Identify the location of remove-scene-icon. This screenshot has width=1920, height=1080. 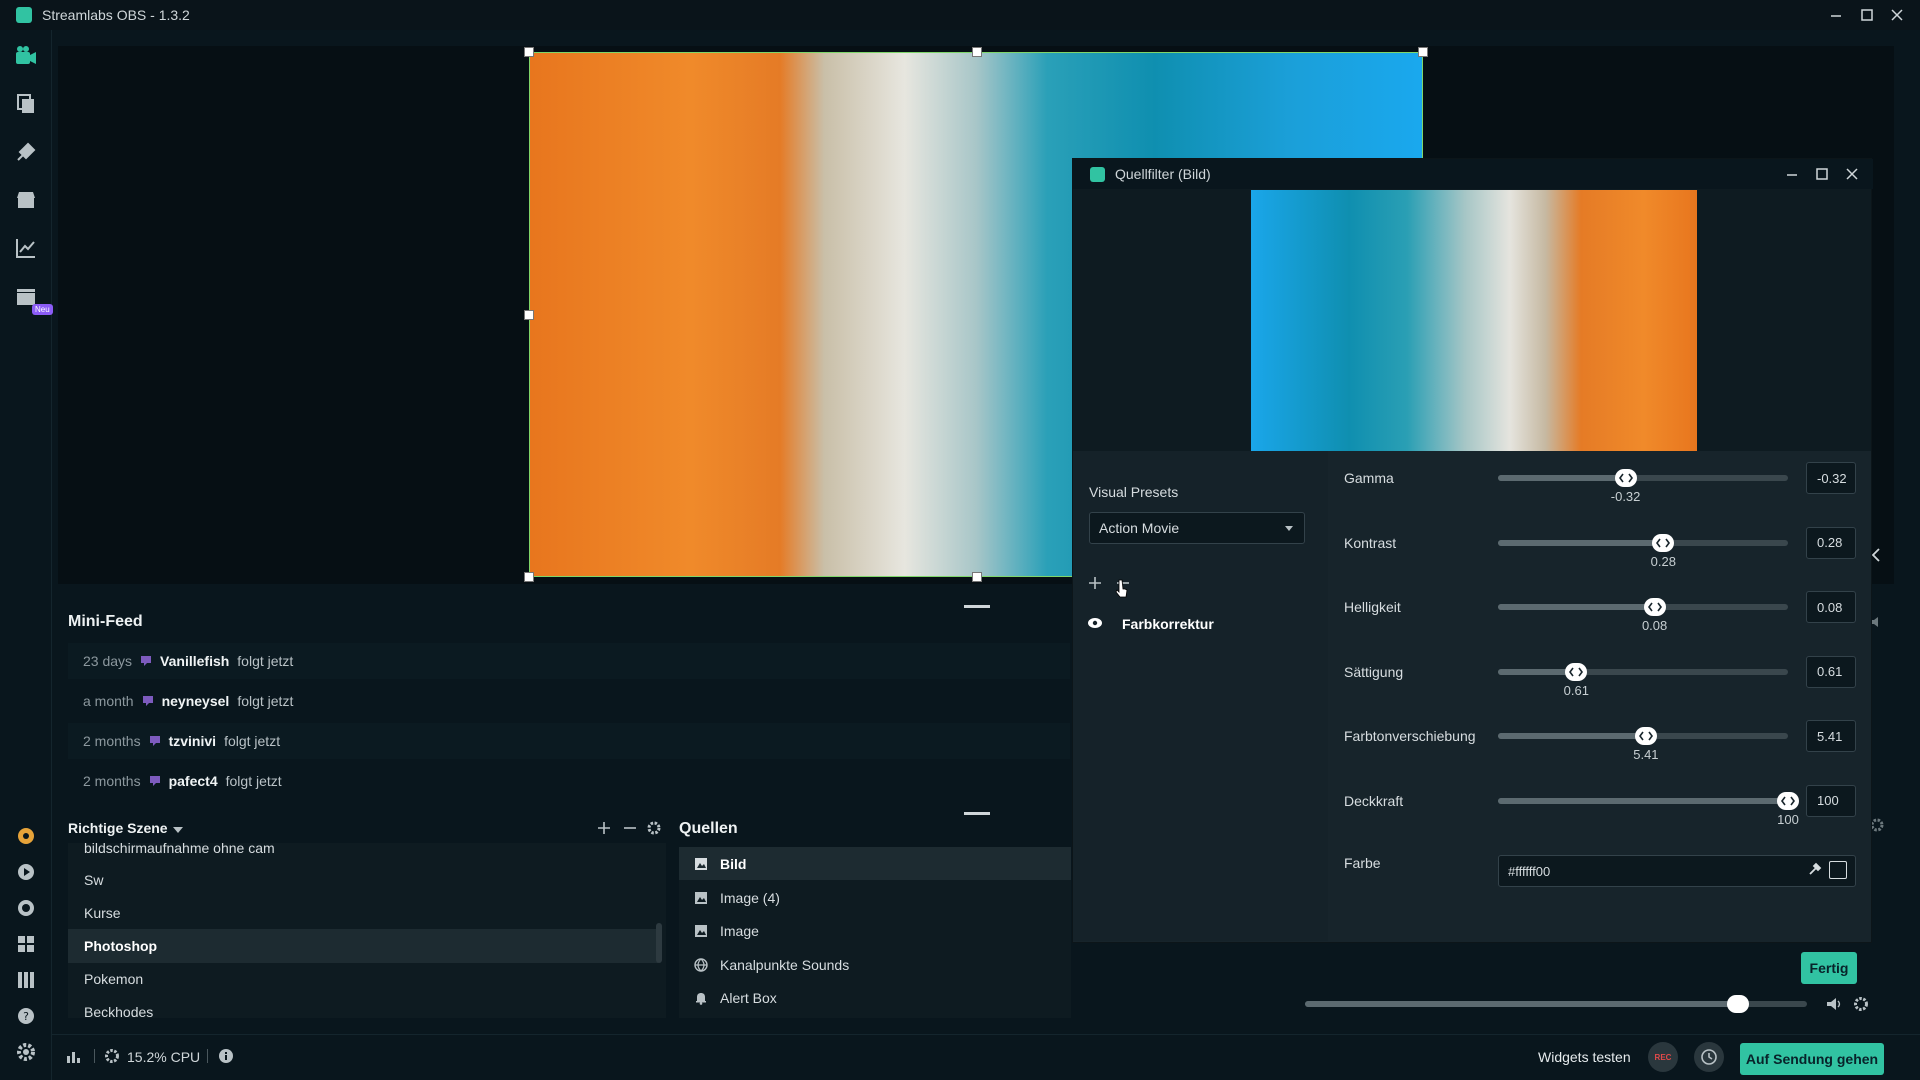
(630, 828).